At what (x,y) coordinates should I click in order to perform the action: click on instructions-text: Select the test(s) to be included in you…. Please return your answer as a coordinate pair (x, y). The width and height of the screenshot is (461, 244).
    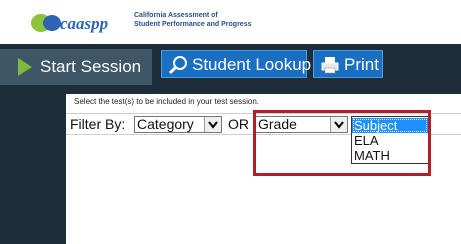
    Looking at the image, I should click on (166, 101).